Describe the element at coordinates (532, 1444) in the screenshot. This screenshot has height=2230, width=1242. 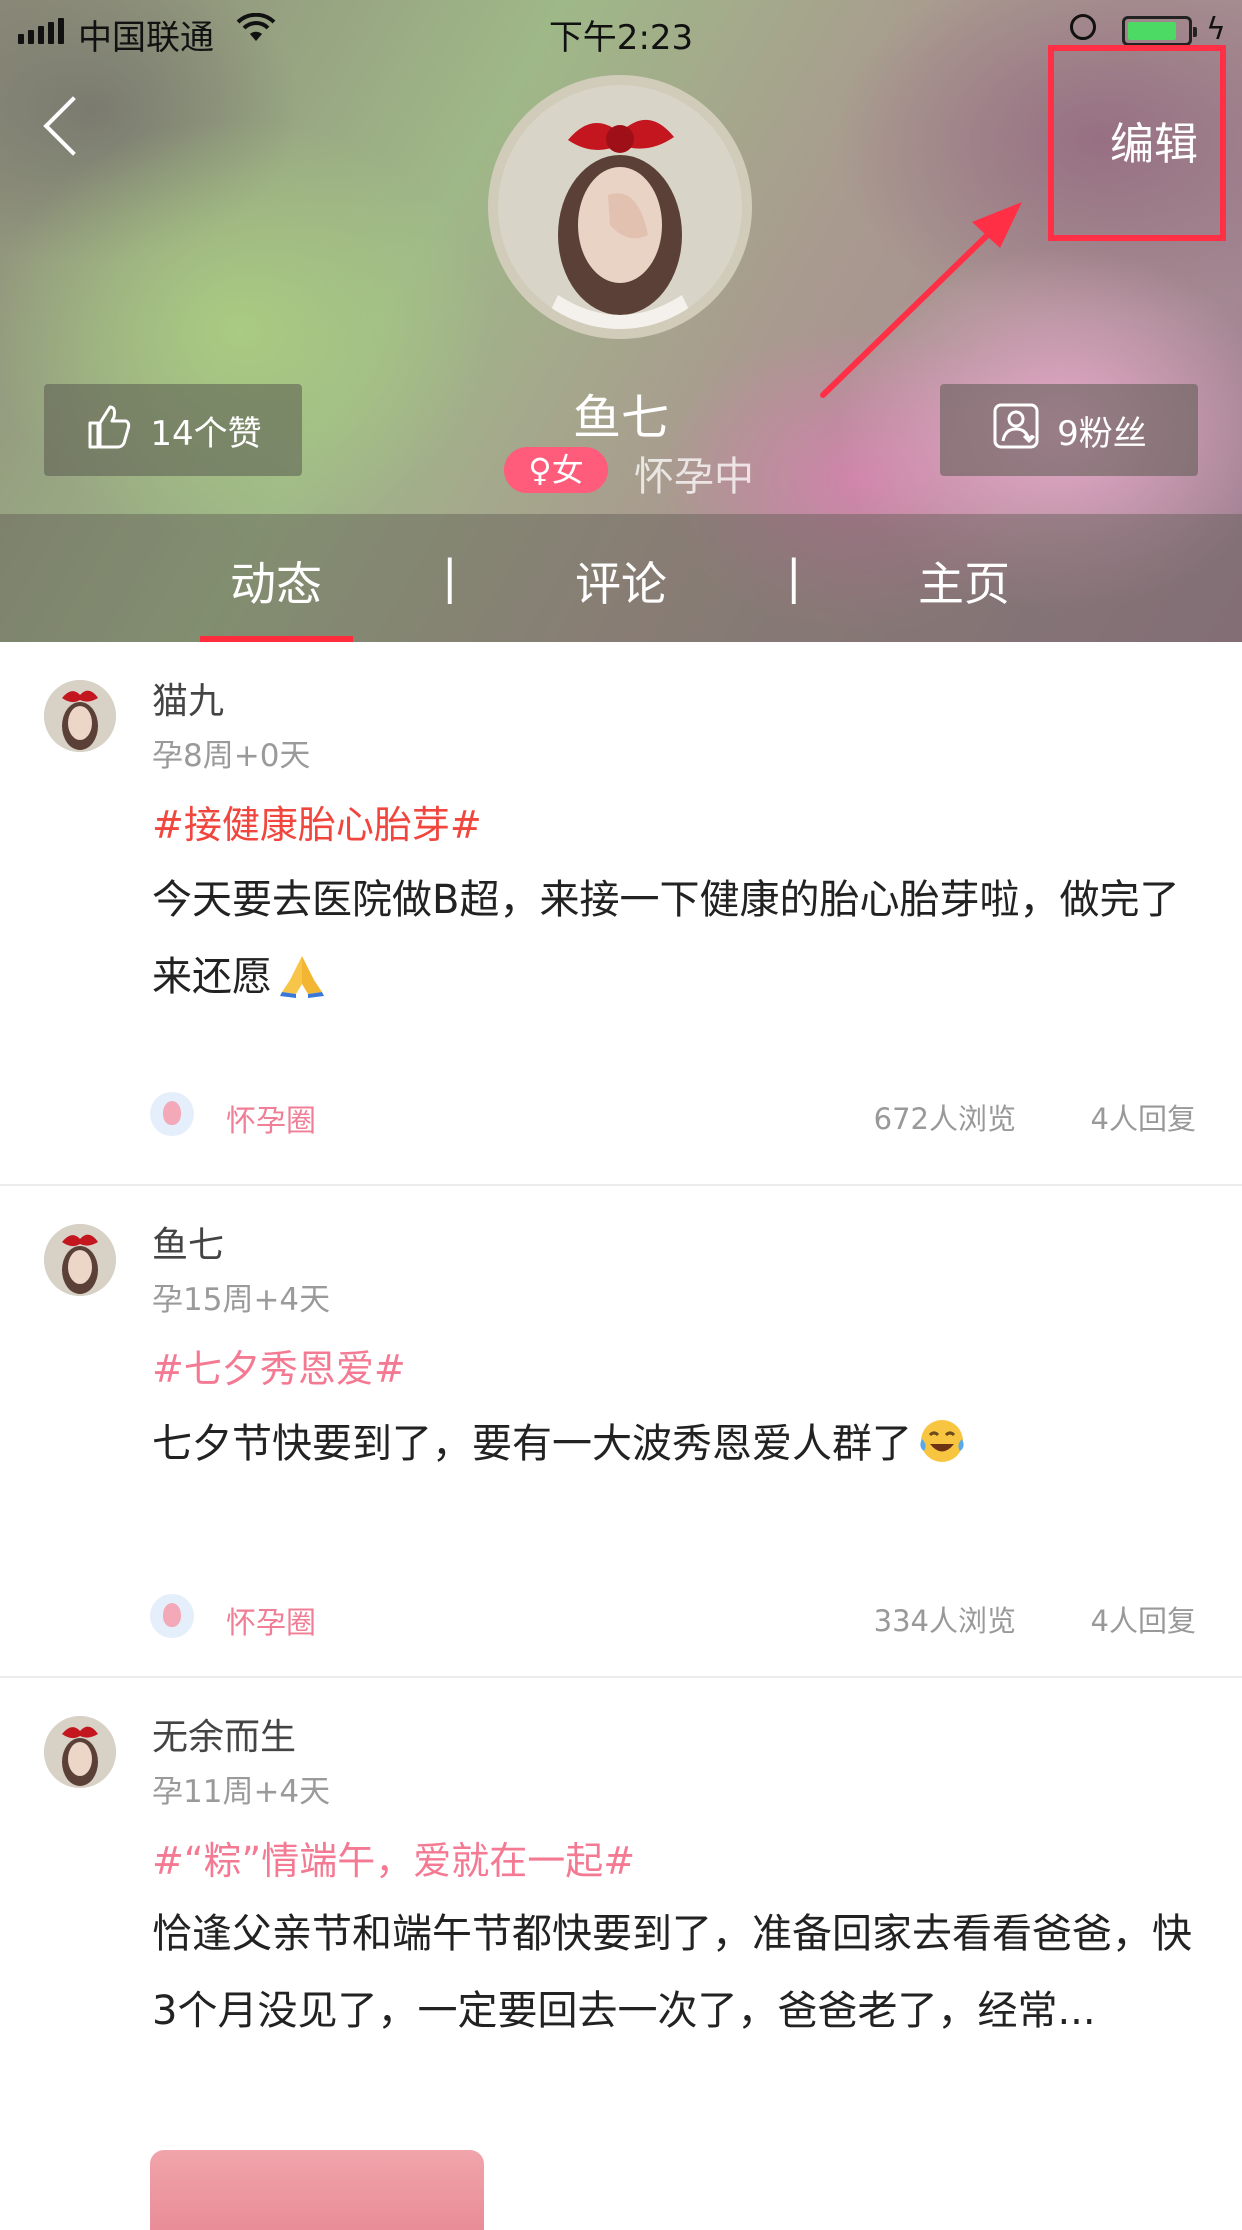
I see `post-body-text: 七夕节快要到了，要有一大波秀恩爱人群了` at that location.